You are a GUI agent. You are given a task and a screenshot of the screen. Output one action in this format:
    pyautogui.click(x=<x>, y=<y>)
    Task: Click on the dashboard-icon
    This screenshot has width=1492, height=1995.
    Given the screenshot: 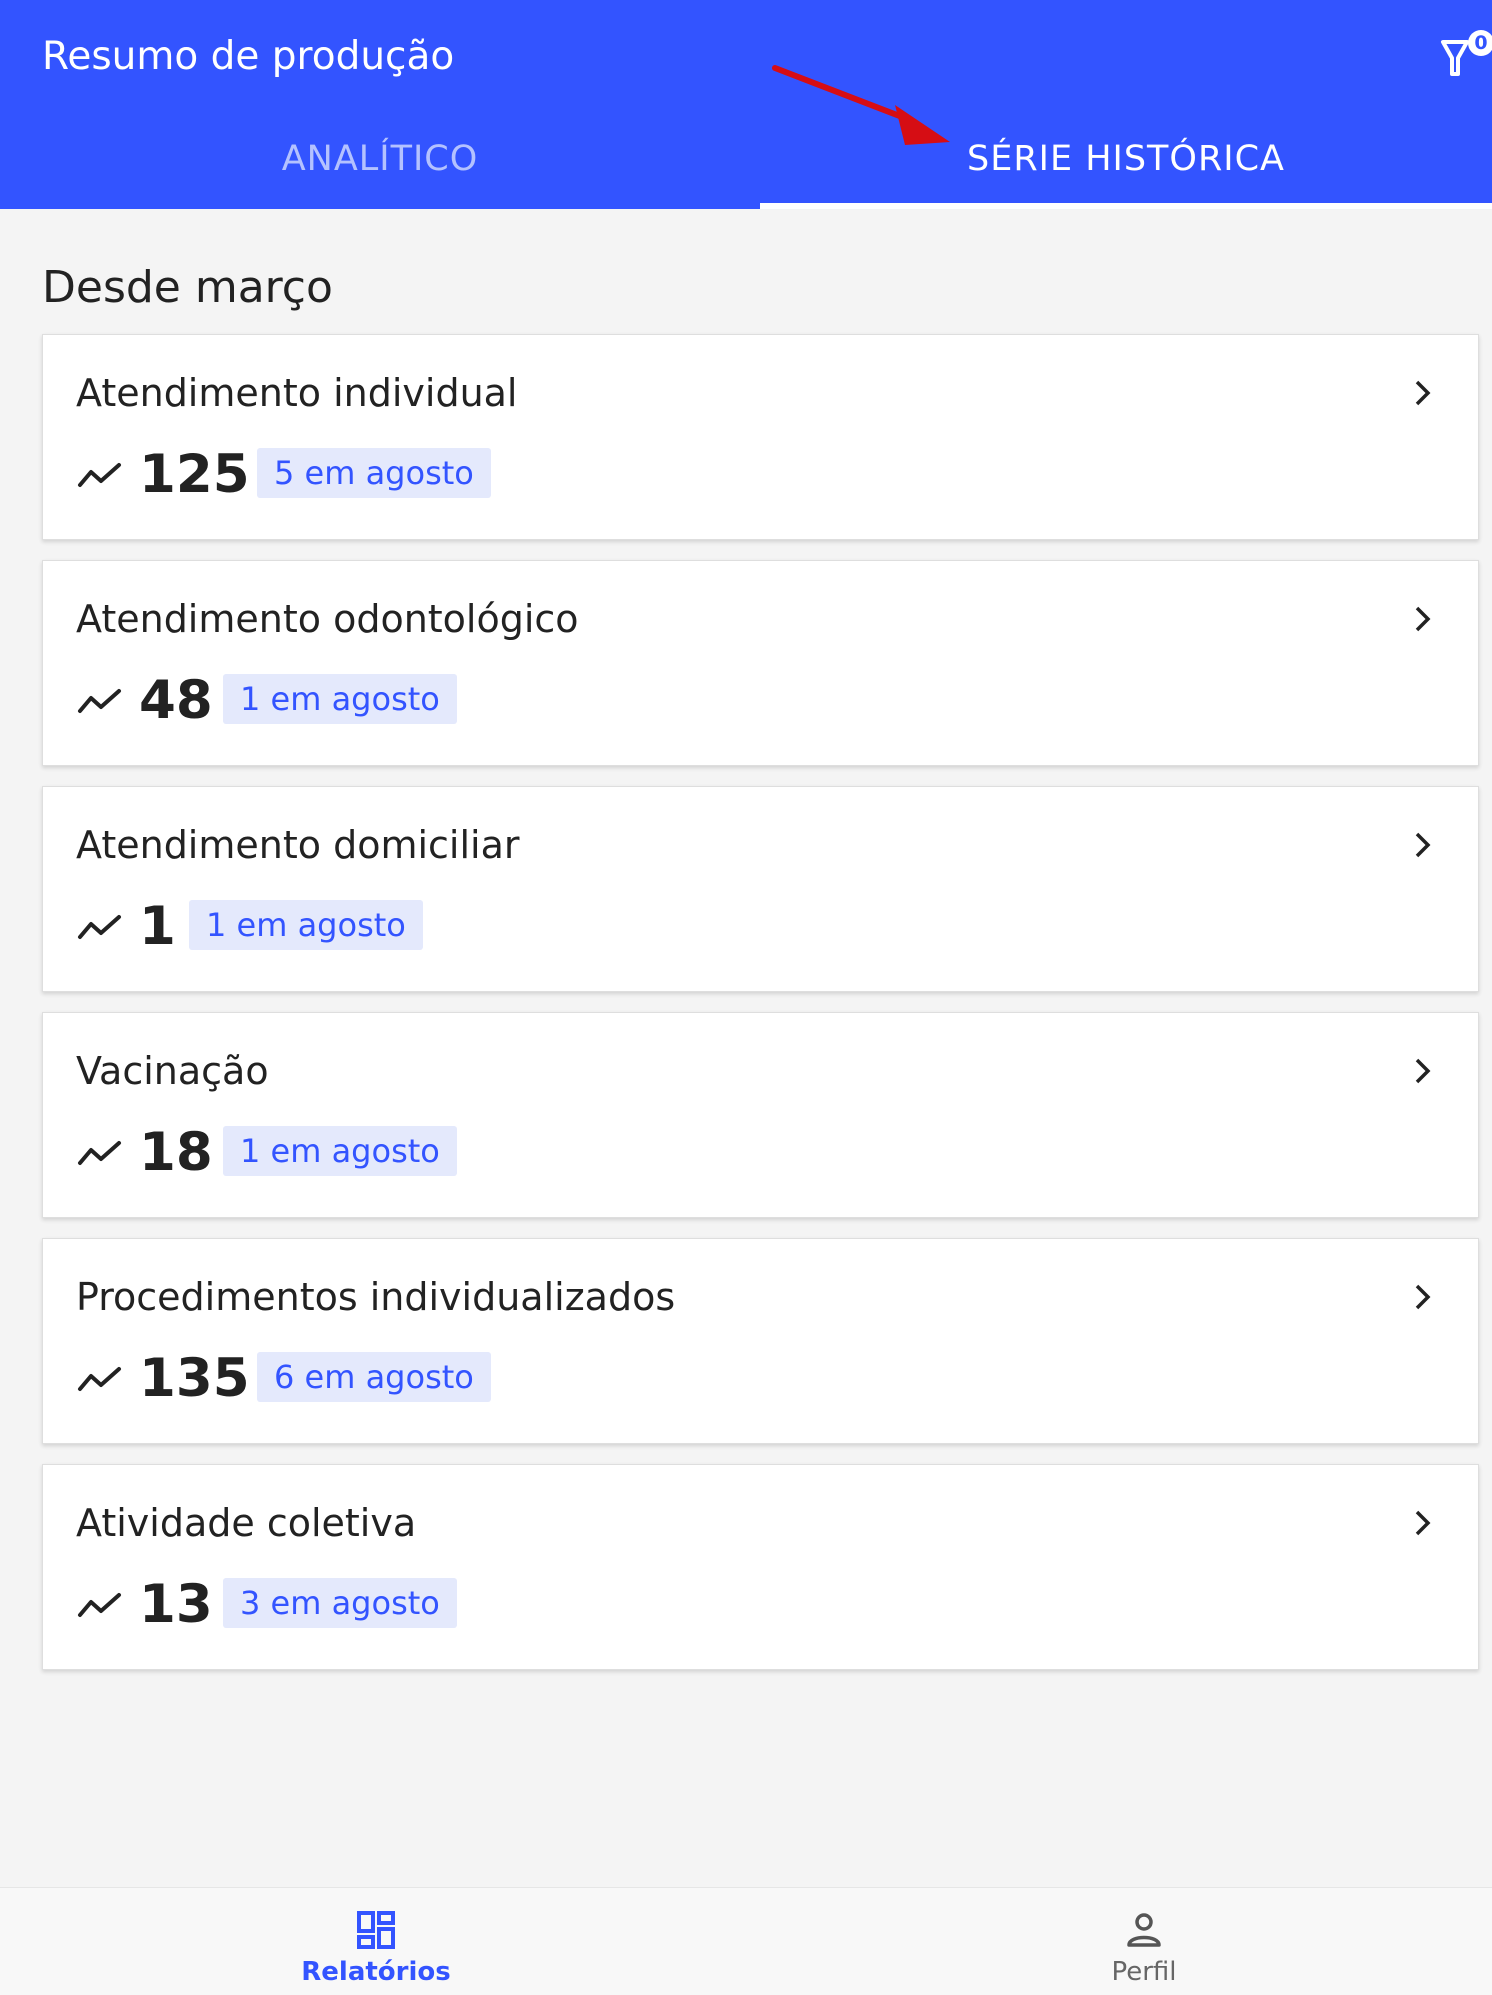 What is the action you would take?
    pyautogui.click(x=376, y=1930)
    